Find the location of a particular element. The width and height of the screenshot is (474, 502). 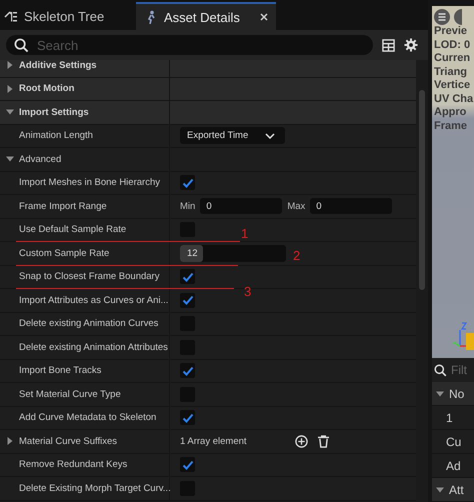

annotation-number: 2 is located at coordinates (296, 255).